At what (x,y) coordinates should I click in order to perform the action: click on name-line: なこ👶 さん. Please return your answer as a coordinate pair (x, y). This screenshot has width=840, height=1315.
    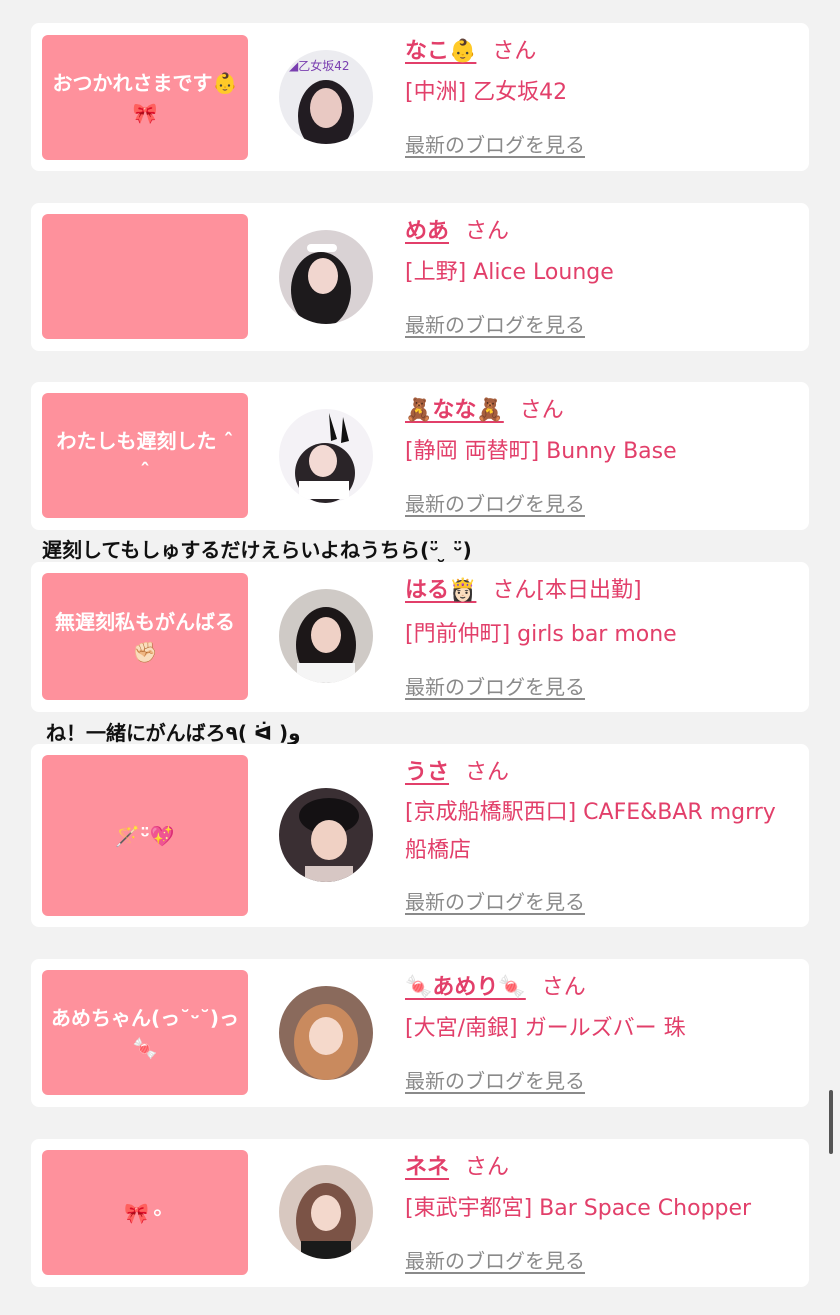
    Looking at the image, I should click on (470, 52).